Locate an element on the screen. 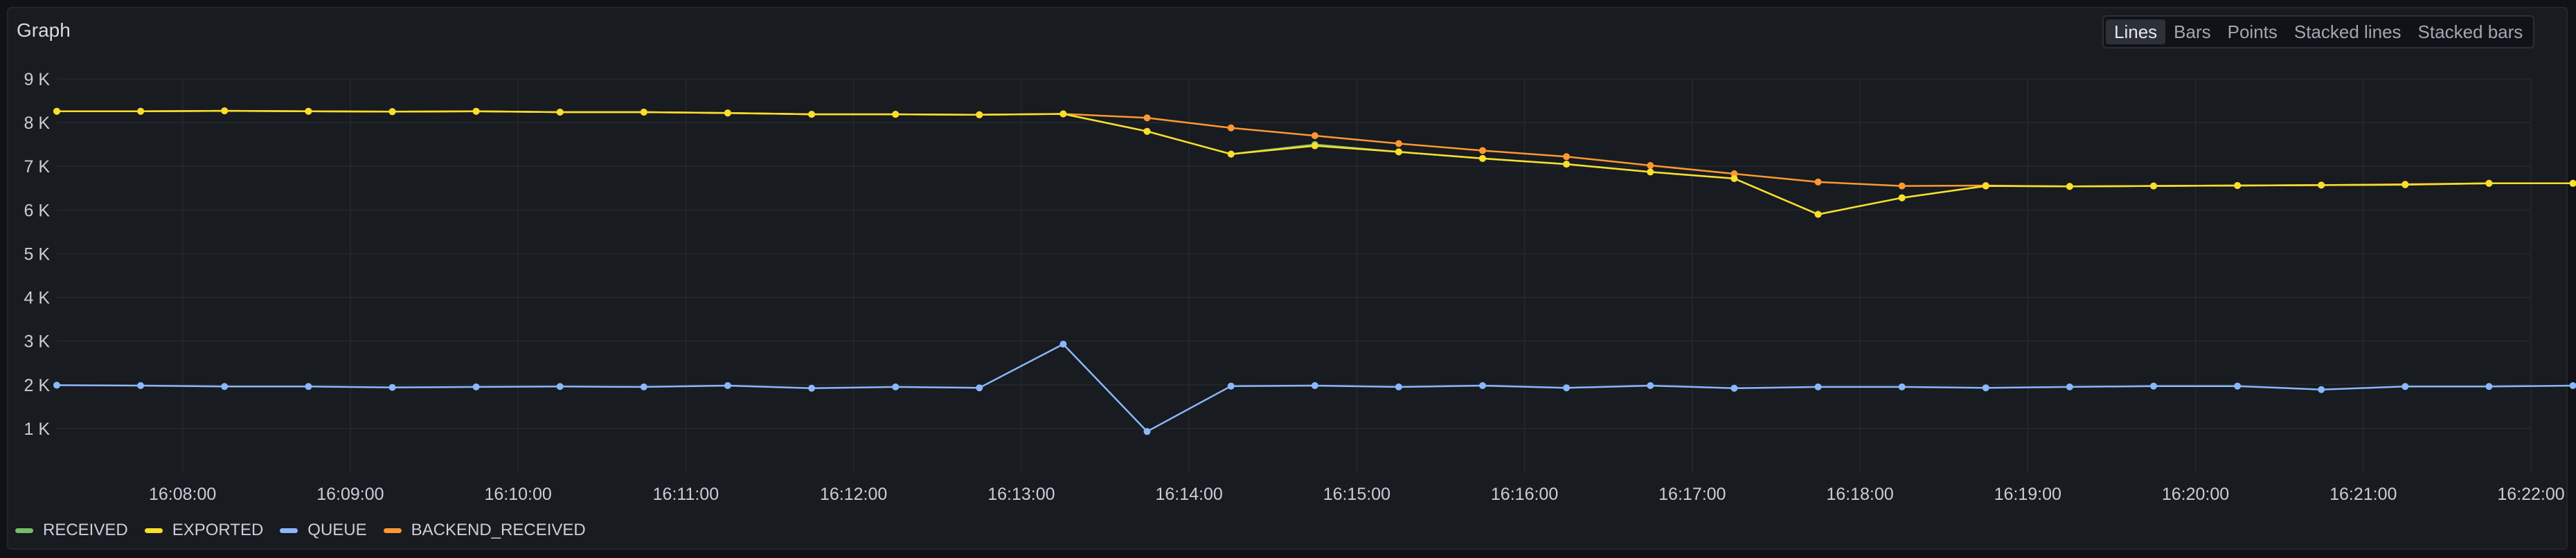 Image resolution: width=2576 pixels, height=558 pixels. y-tick-label: 6 K is located at coordinates (37, 210).